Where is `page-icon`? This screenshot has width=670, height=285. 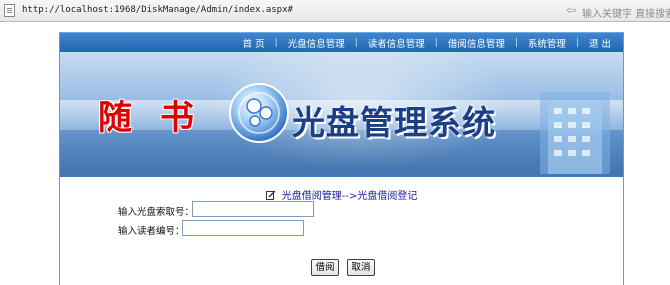
page-icon is located at coordinates (9, 10).